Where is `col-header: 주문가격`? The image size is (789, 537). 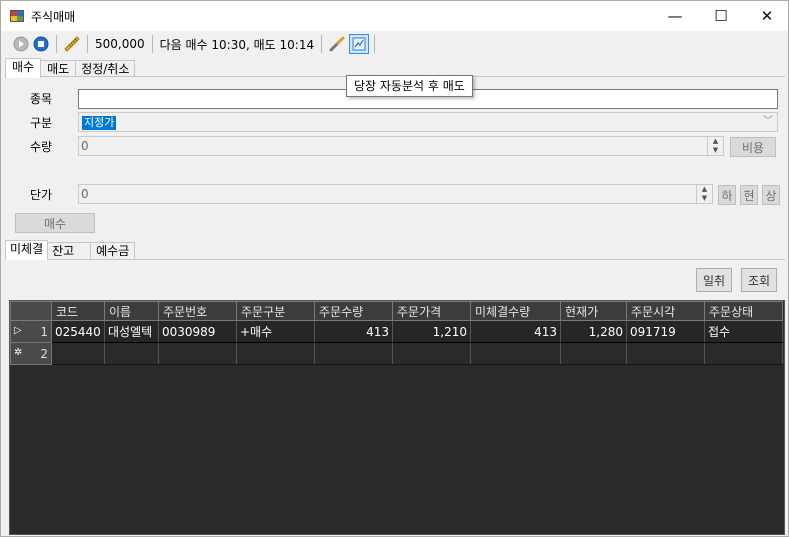
col-header: 주문가격 is located at coordinates (431, 311).